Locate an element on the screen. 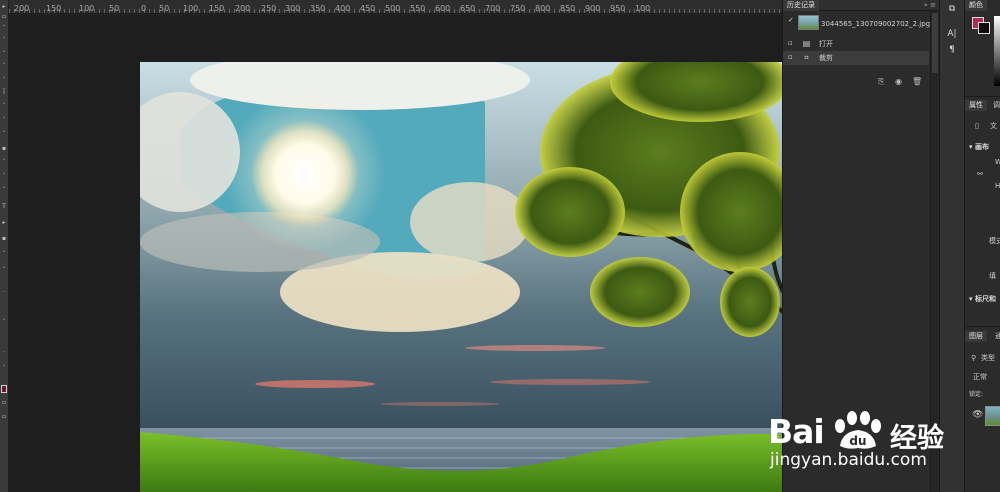 This screenshot has width=1000, height=492. crop-tool-icon: ˇ is located at coordinates (4, 55).